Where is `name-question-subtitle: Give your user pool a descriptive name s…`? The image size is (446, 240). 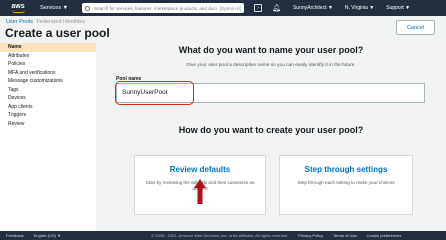 name-question-subtitle: Give your user pool a descriptive name s… is located at coordinates (271, 65).